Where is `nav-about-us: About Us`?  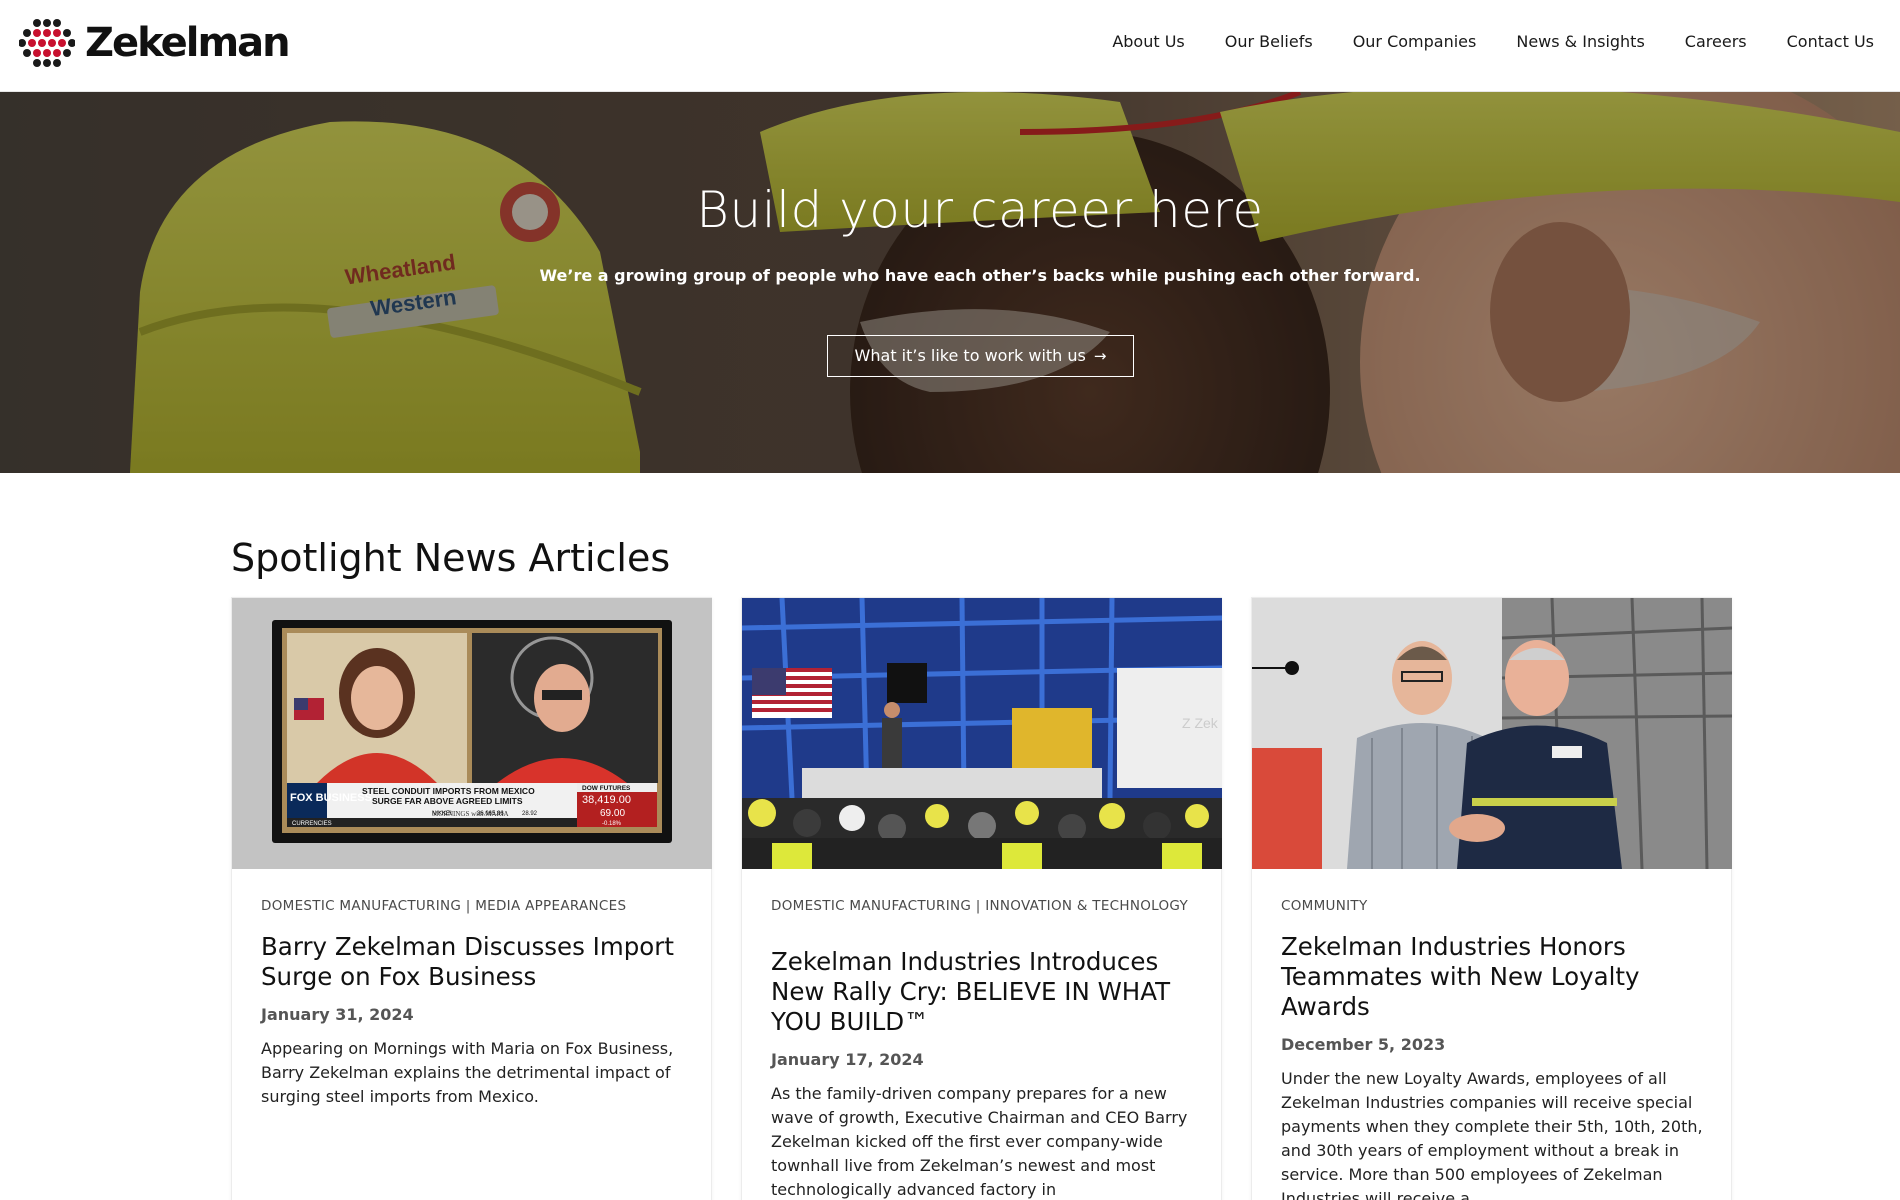 nav-about-us: About Us is located at coordinates (1148, 42).